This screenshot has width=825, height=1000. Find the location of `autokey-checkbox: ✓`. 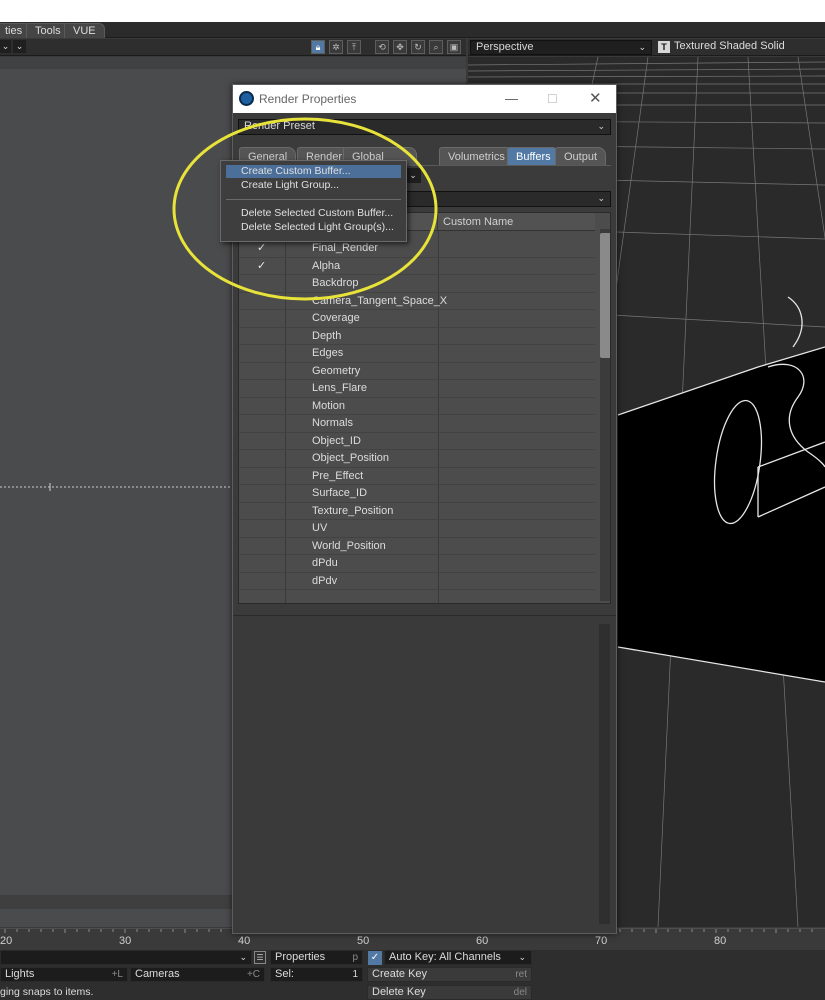

autokey-checkbox: ✓ is located at coordinates (375, 958).